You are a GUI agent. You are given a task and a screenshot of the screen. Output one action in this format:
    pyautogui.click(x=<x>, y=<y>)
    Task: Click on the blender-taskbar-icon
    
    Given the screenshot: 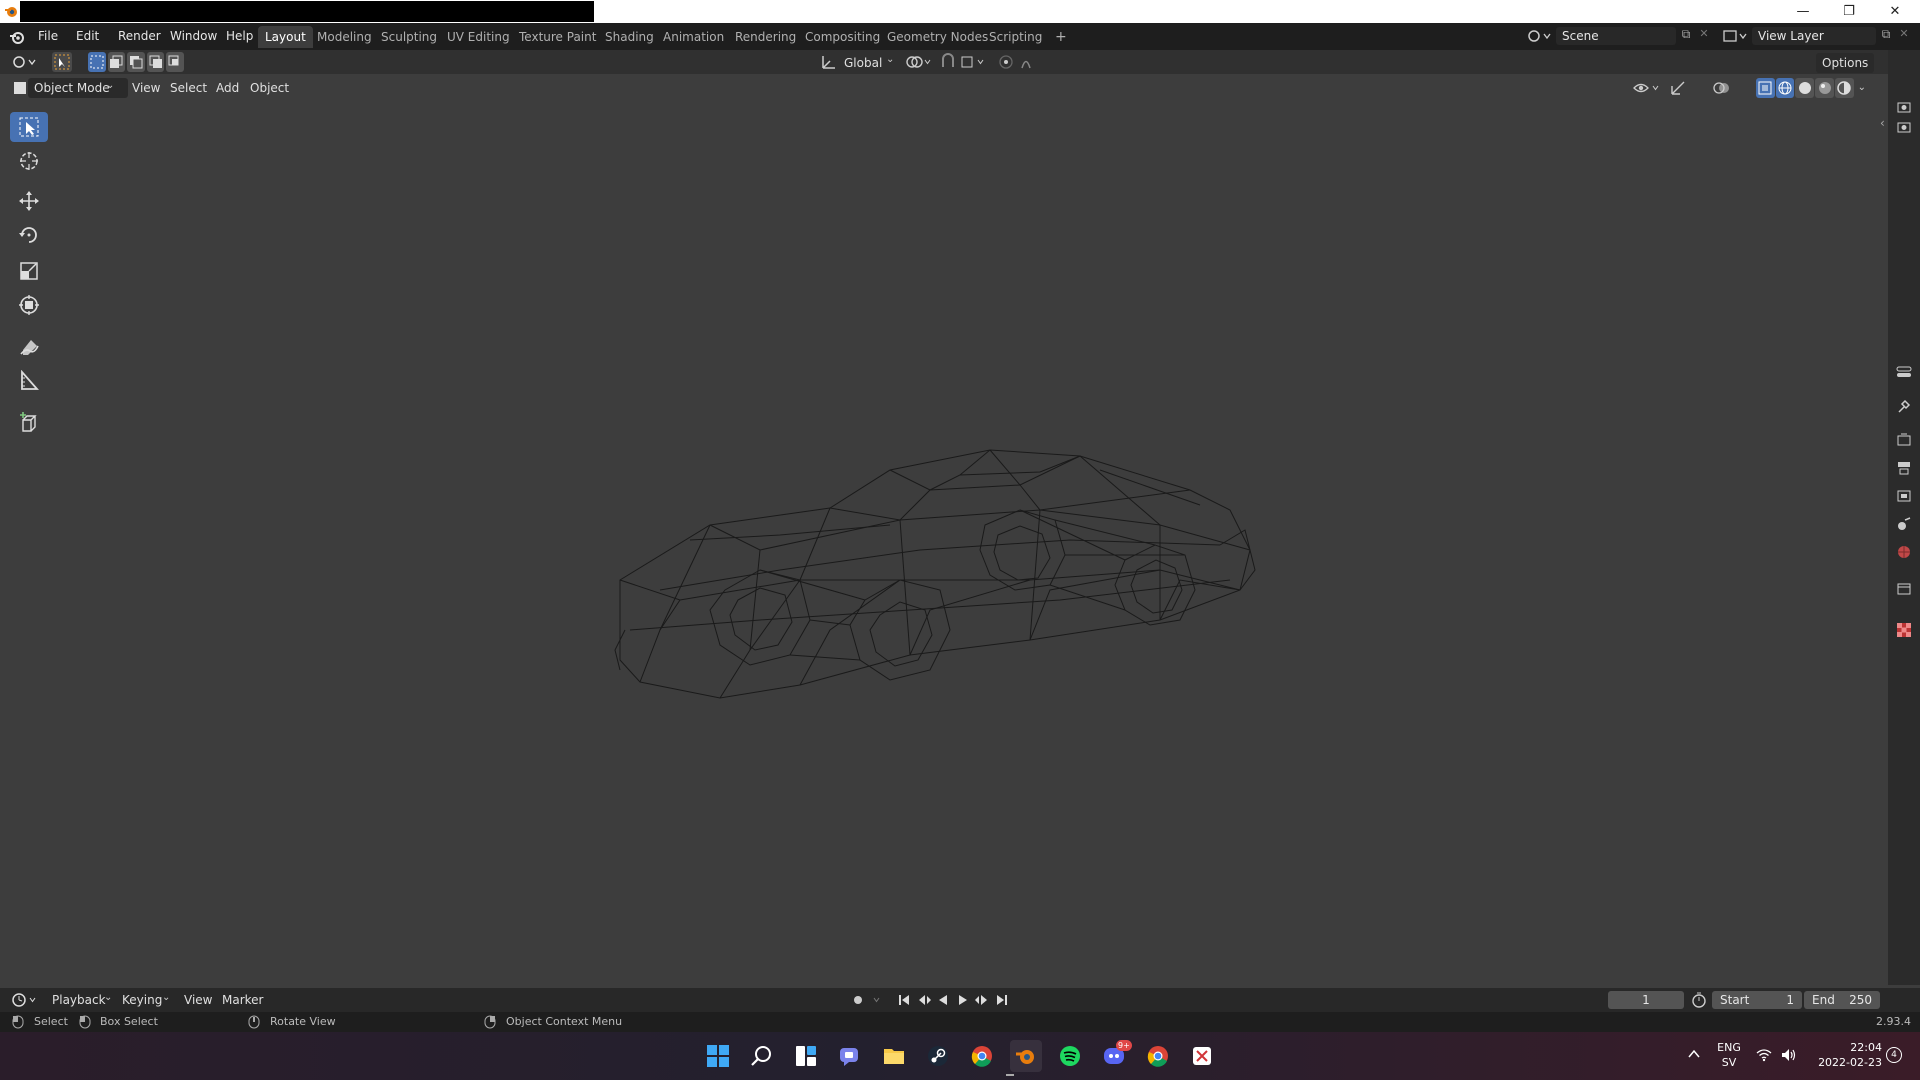 What is the action you would take?
    pyautogui.click(x=1026, y=1056)
    